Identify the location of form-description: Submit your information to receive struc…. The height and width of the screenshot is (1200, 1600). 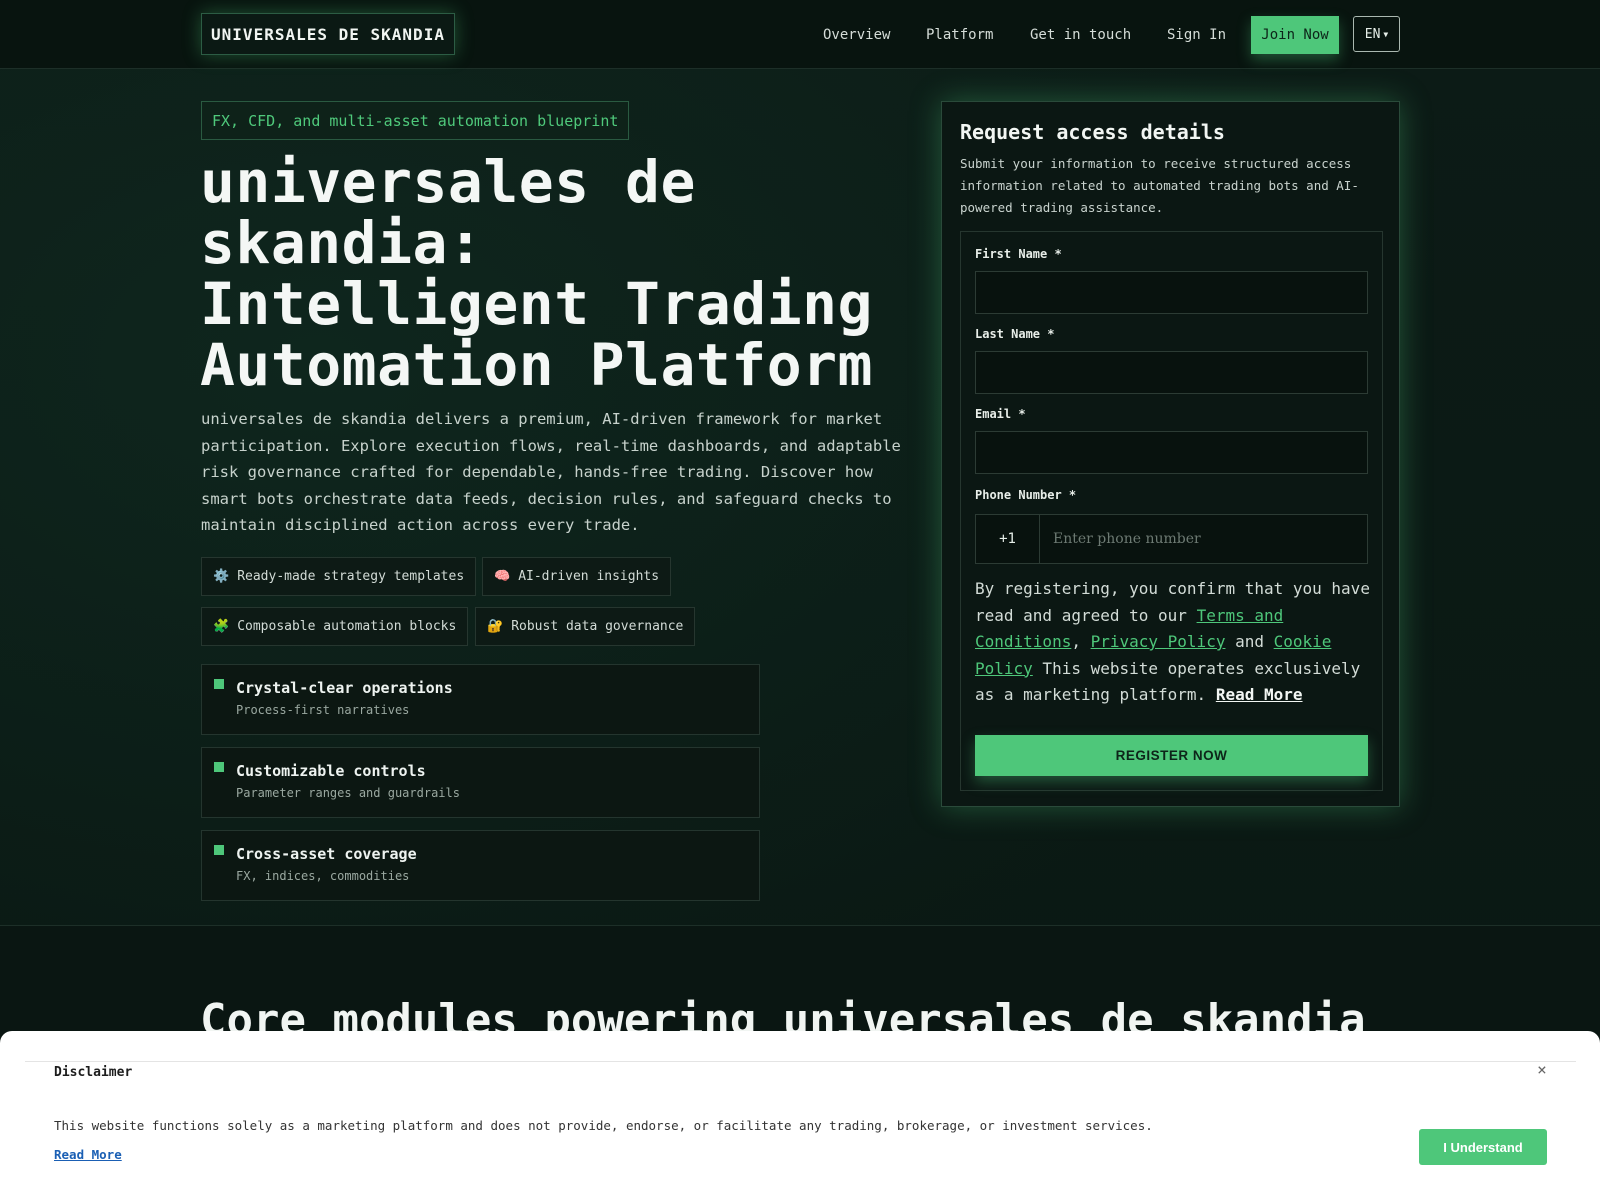
(1159, 185).